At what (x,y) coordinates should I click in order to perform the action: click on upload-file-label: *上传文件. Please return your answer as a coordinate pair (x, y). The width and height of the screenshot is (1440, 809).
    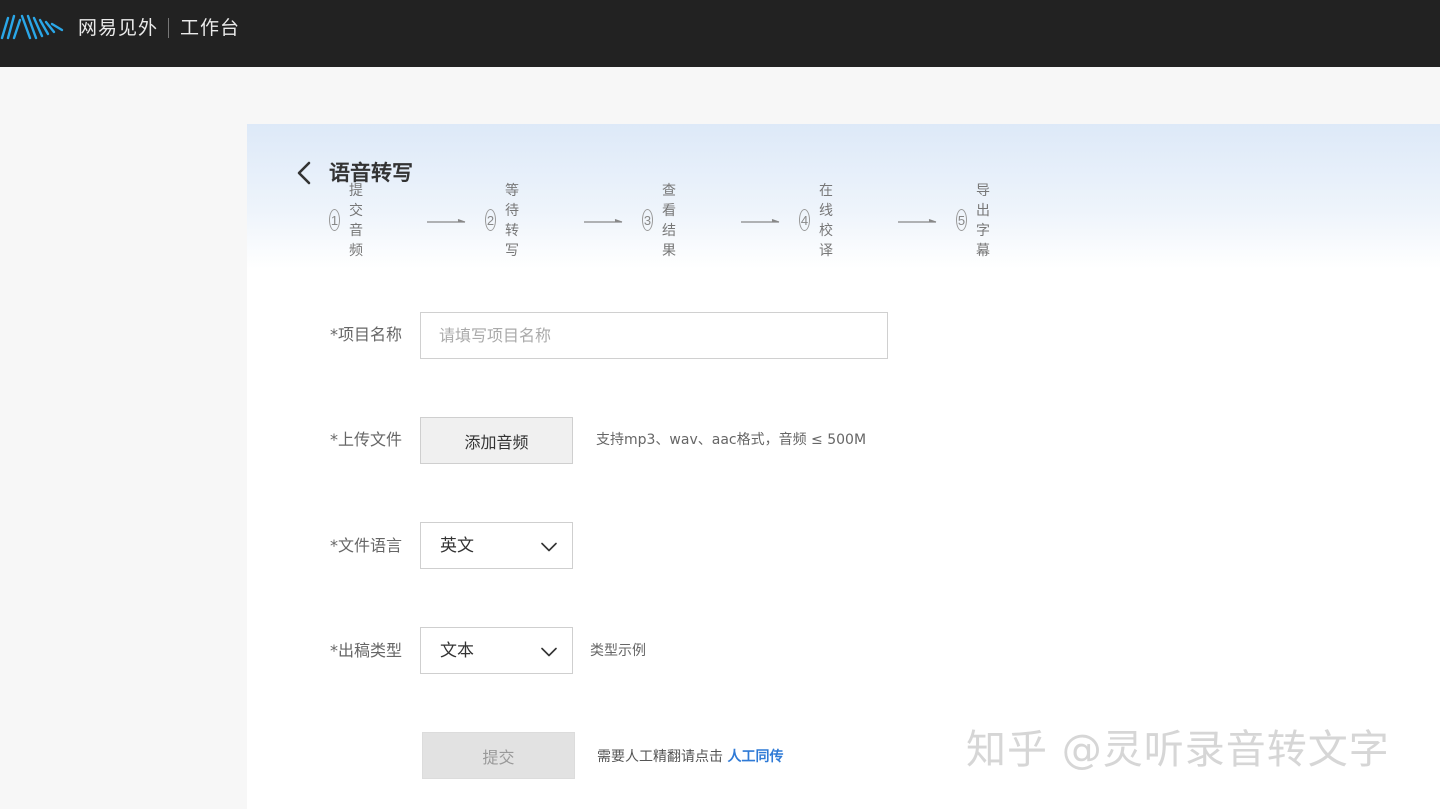
    Looking at the image, I should click on (366, 439).